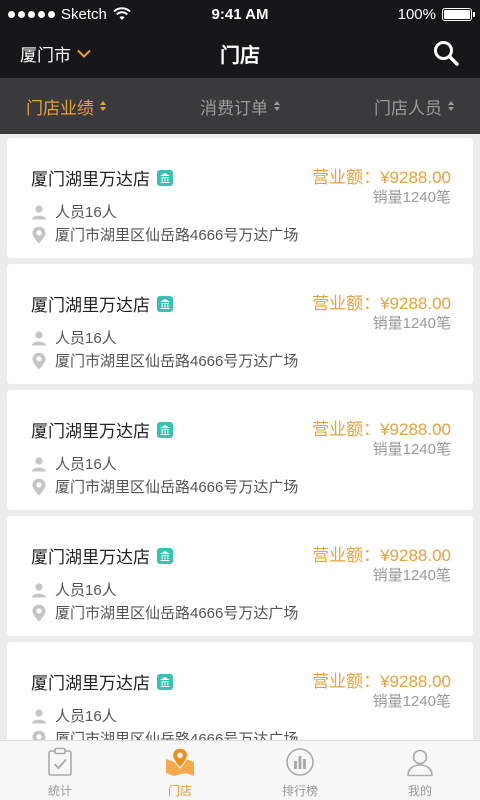  Describe the element at coordinates (60, 761) in the screenshot. I see `clipboard-check-icon` at that location.